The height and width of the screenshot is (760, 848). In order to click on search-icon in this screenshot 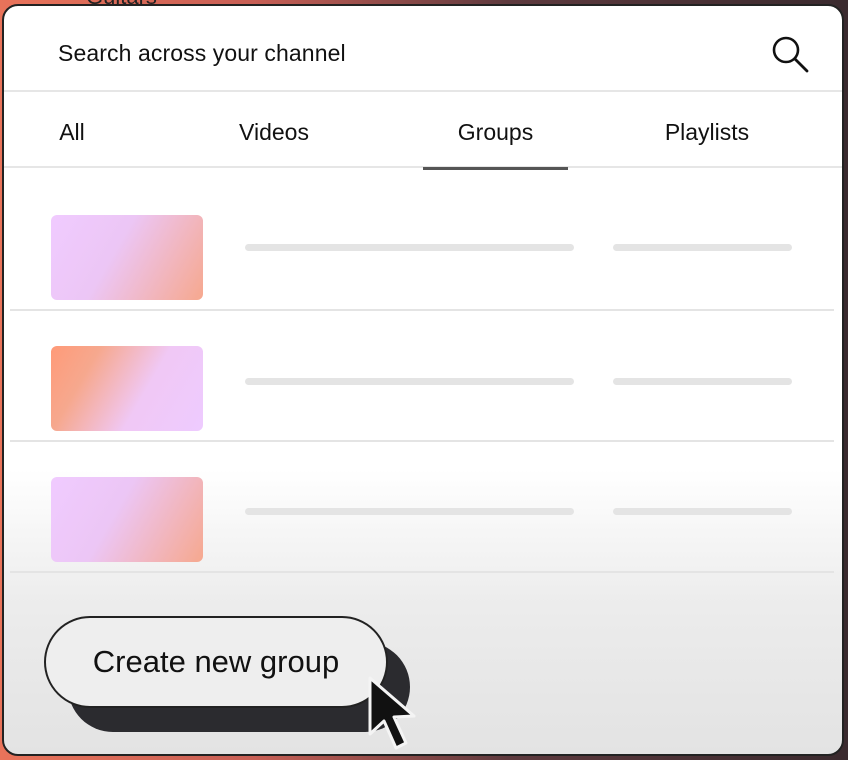, I will do `click(790, 54)`.